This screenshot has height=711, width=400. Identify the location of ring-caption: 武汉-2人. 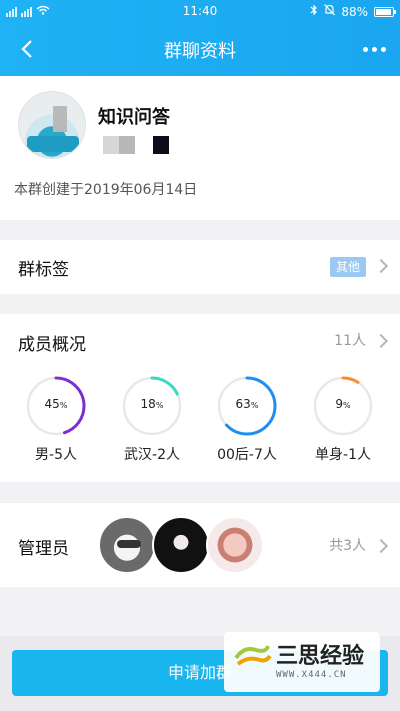
(152, 455).